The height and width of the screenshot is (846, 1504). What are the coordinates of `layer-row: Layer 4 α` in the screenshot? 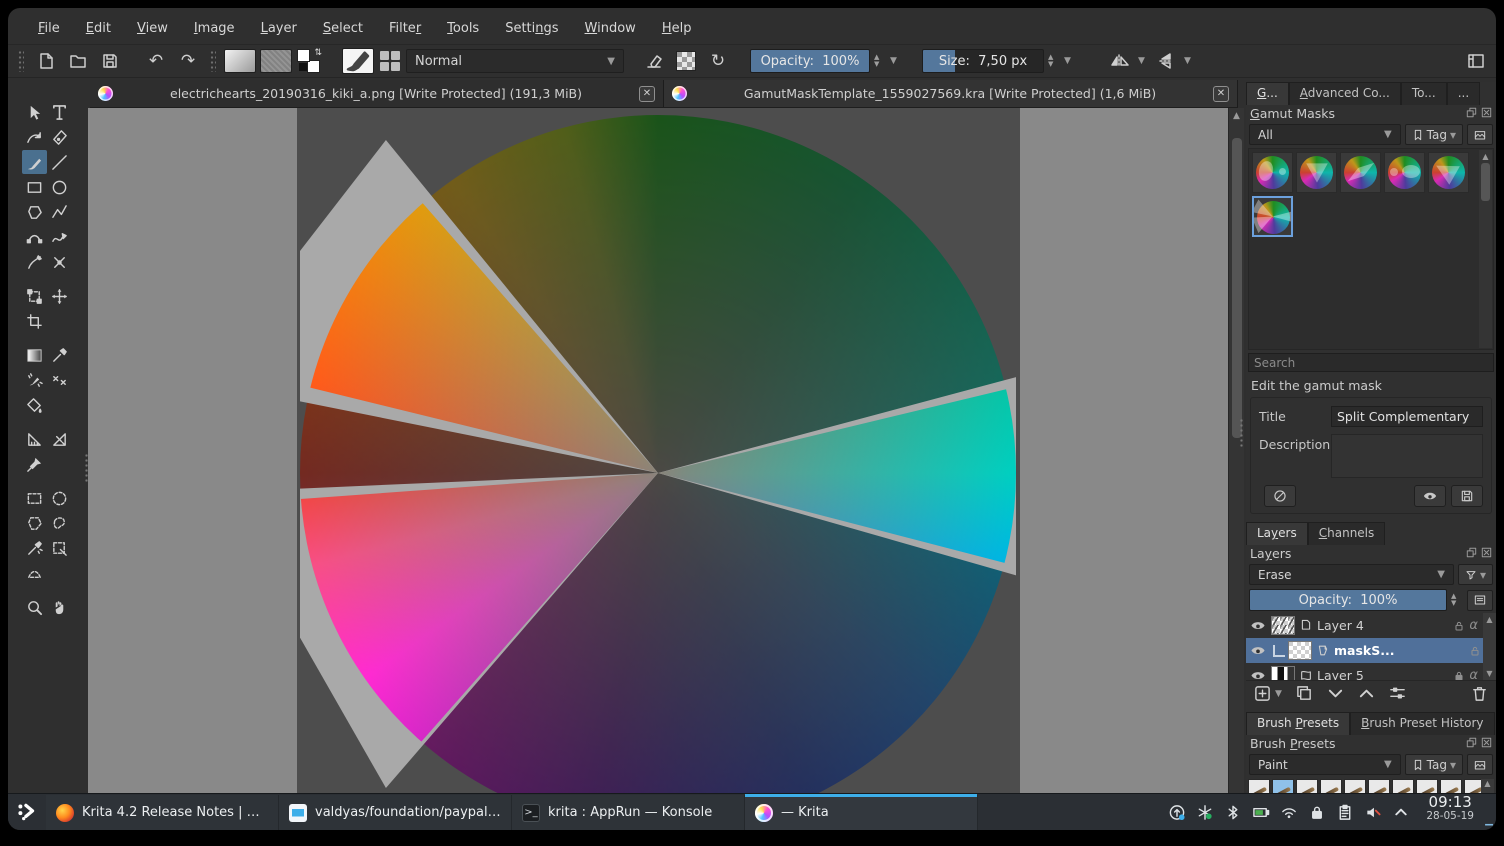 It's located at (1371, 625).